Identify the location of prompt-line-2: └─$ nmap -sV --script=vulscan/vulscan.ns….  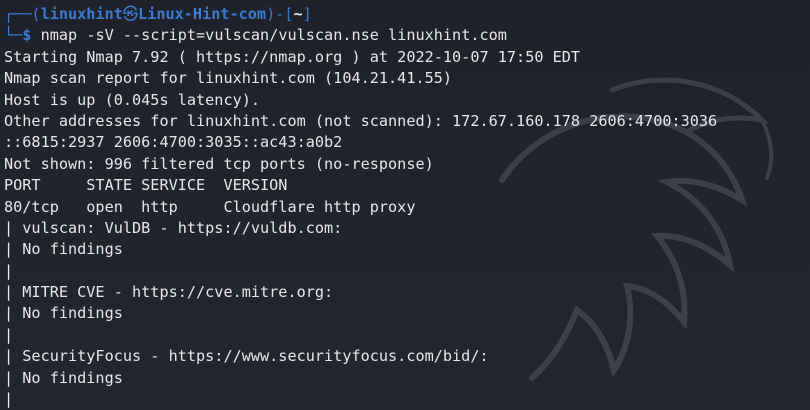
(407, 35).